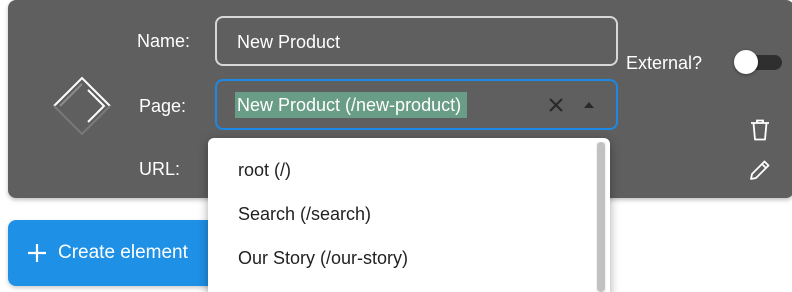 This screenshot has width=792, height=292. I want to click on external-label: External?, so click(664, 63).